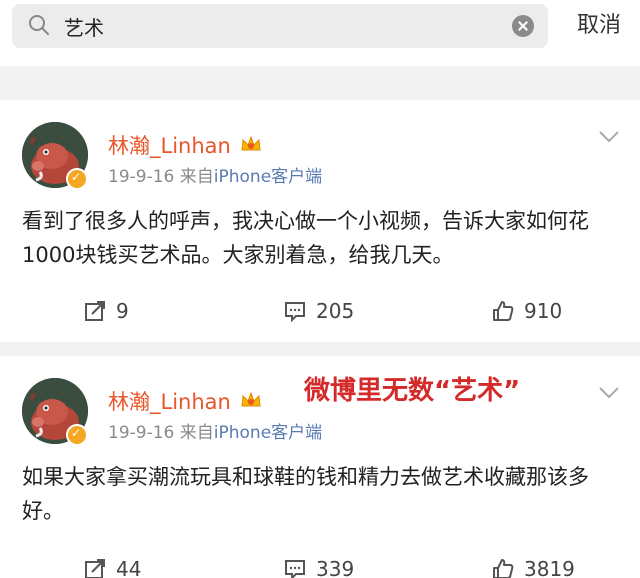 This screenshot has height=578, width=640. I want to click on comment-button: 339, so click(319, 566).